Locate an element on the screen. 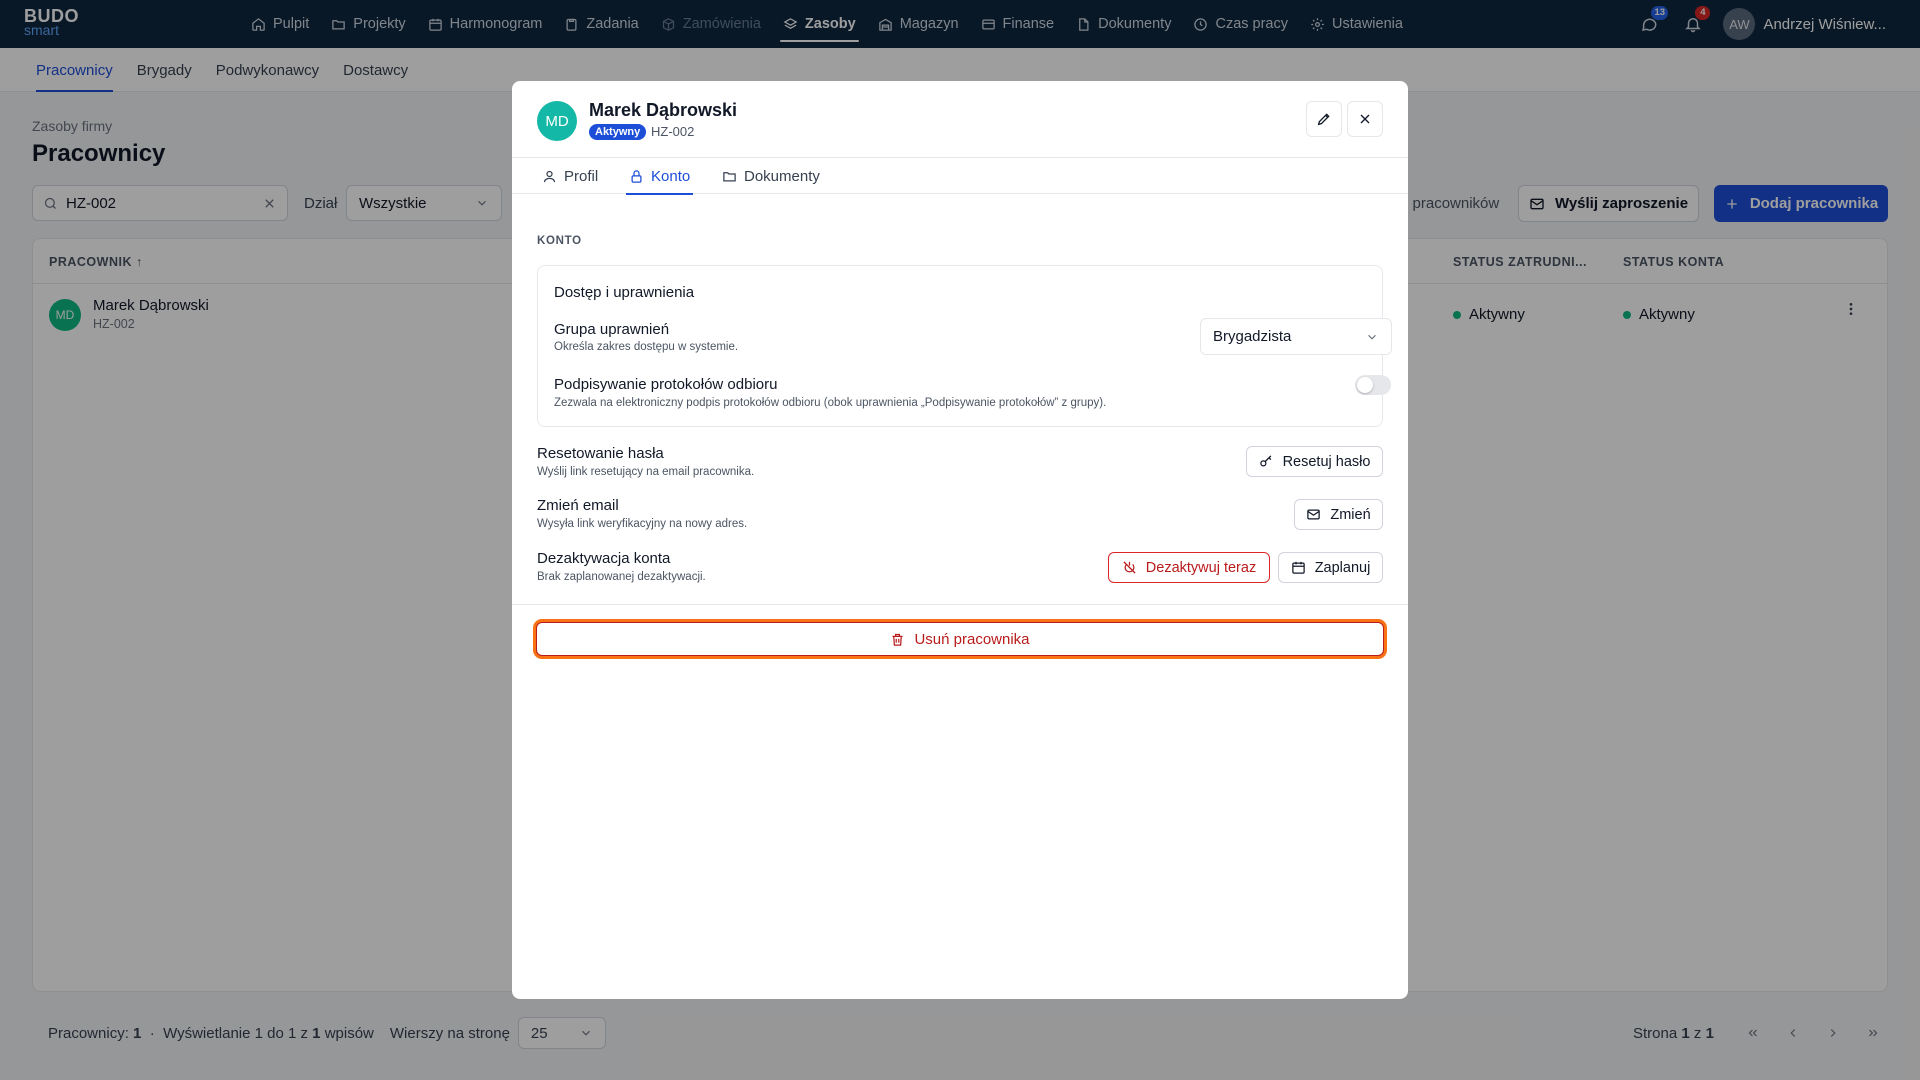 Image resolution: width=1920 pixels, height=1080 pixels. tab-dokumenty: Dokumenty is located at coordinates (771, 176).